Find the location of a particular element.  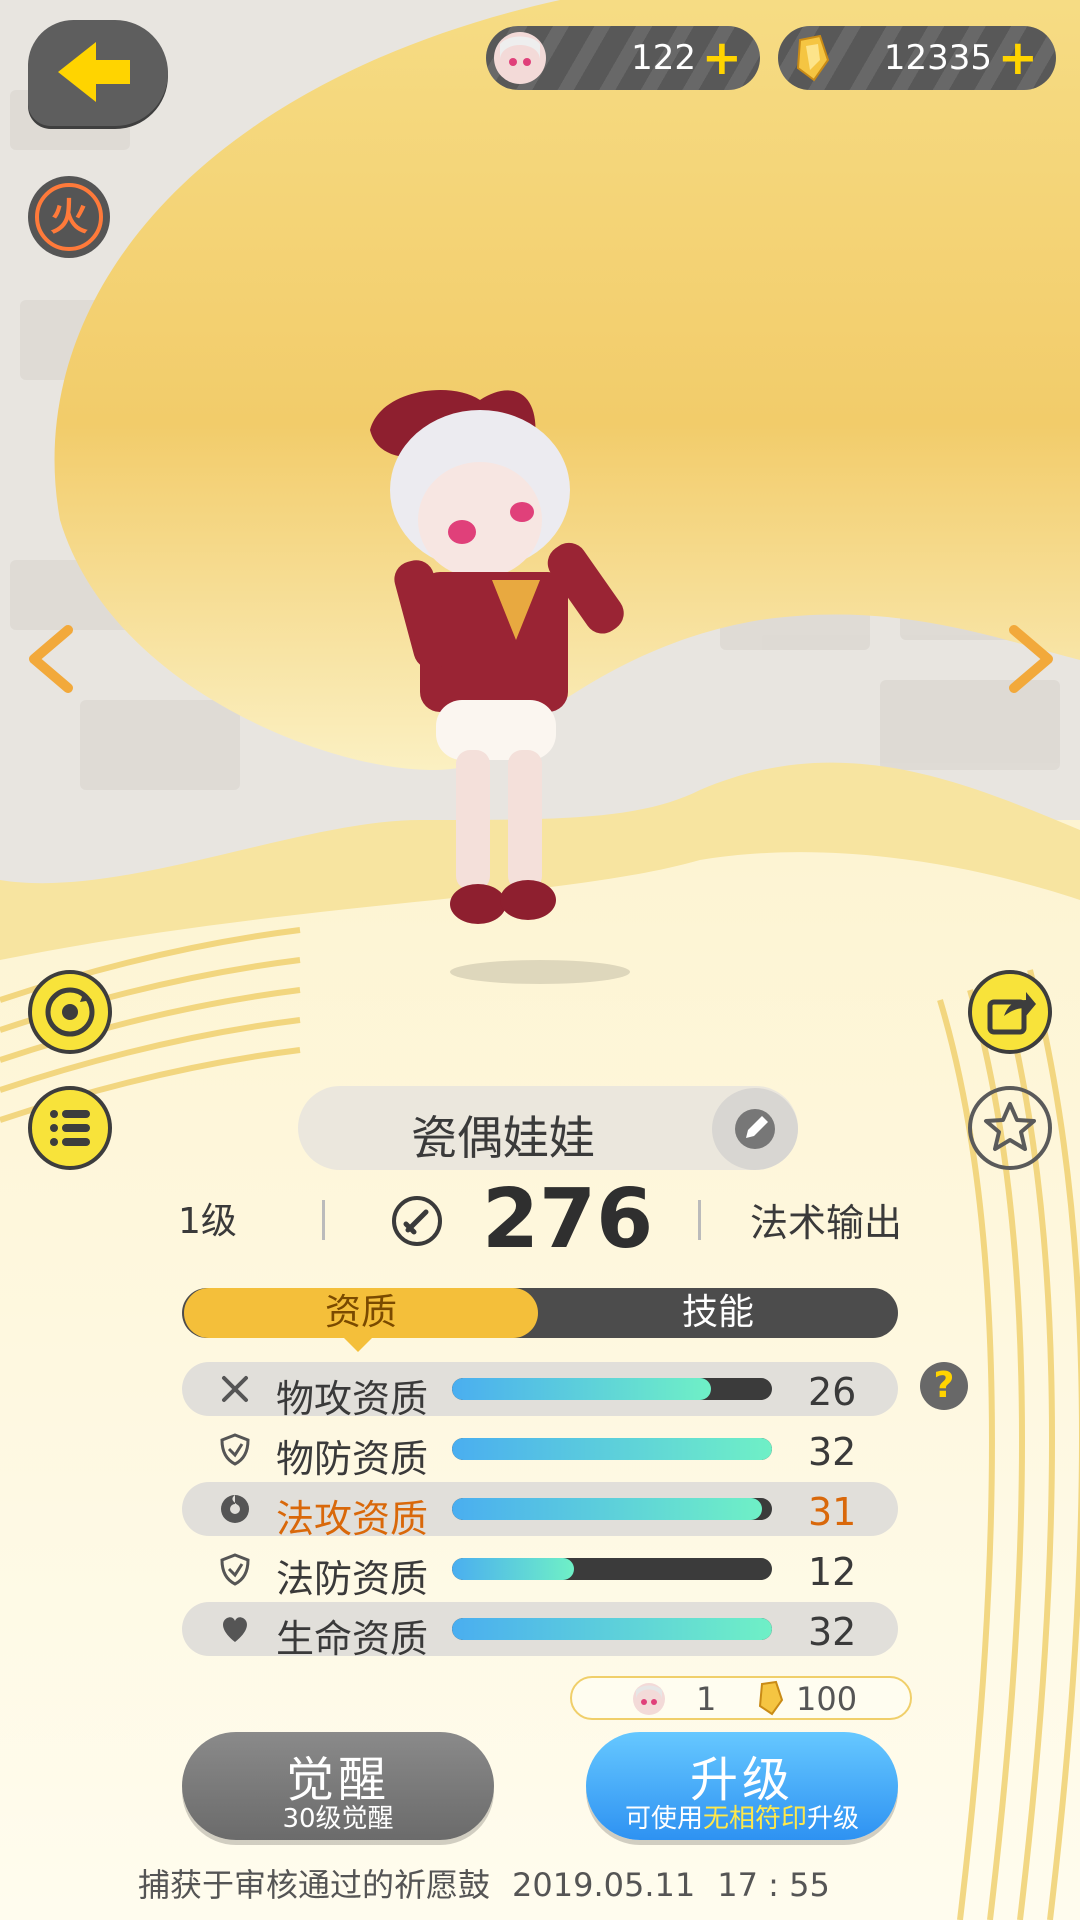

share-button is located at coordinates (1010, 1012).